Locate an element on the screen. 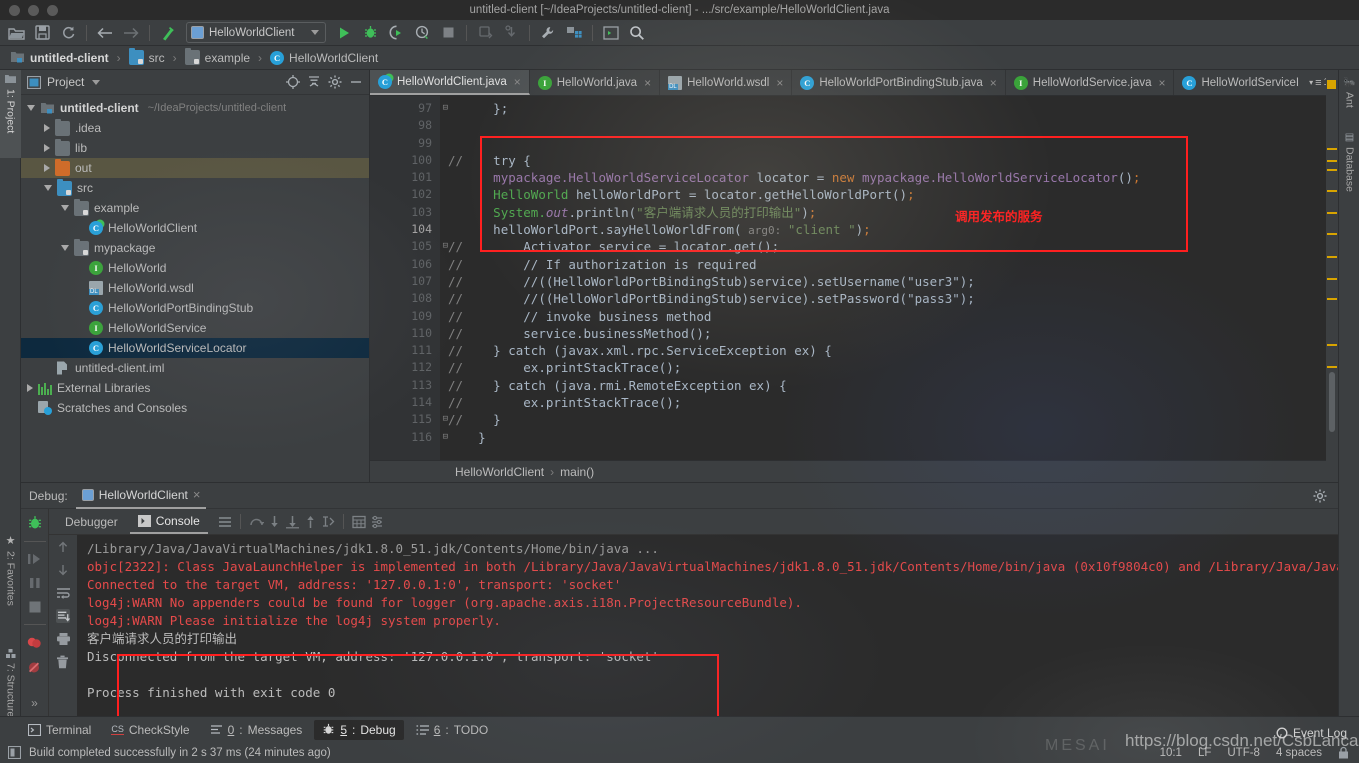 Image resolution: width=1359 pixels, height=763 pixels. step-out-icon is located at coordinates (310, 522).